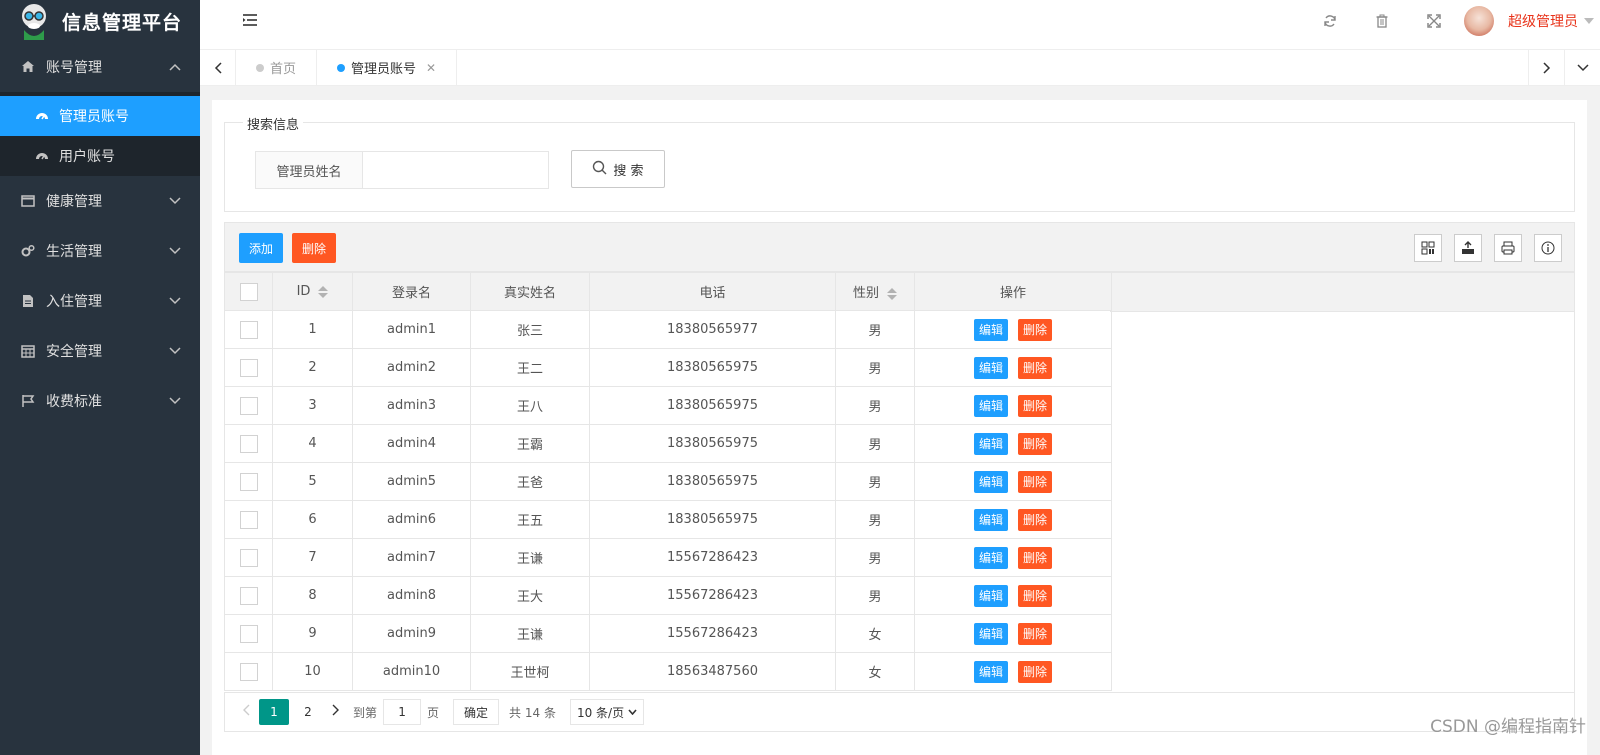  Describe the element at coordinates (250, 21) in the screenshot. I see `menu-toggle-icon` at that location.